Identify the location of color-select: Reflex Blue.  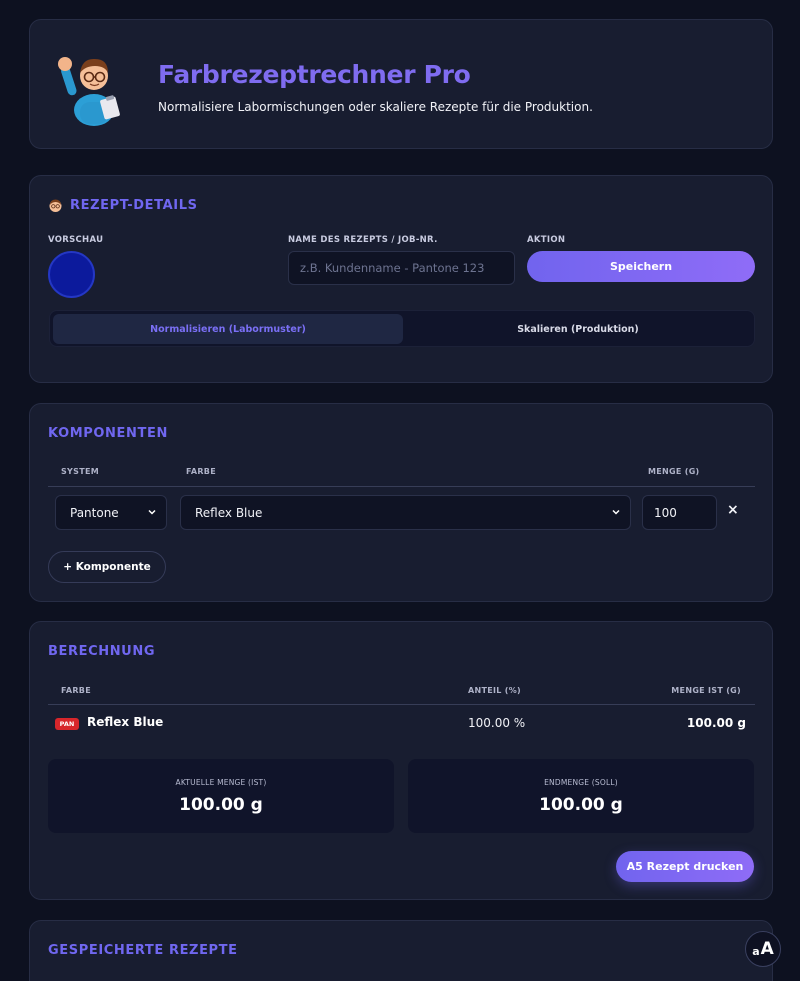
(405, 512).